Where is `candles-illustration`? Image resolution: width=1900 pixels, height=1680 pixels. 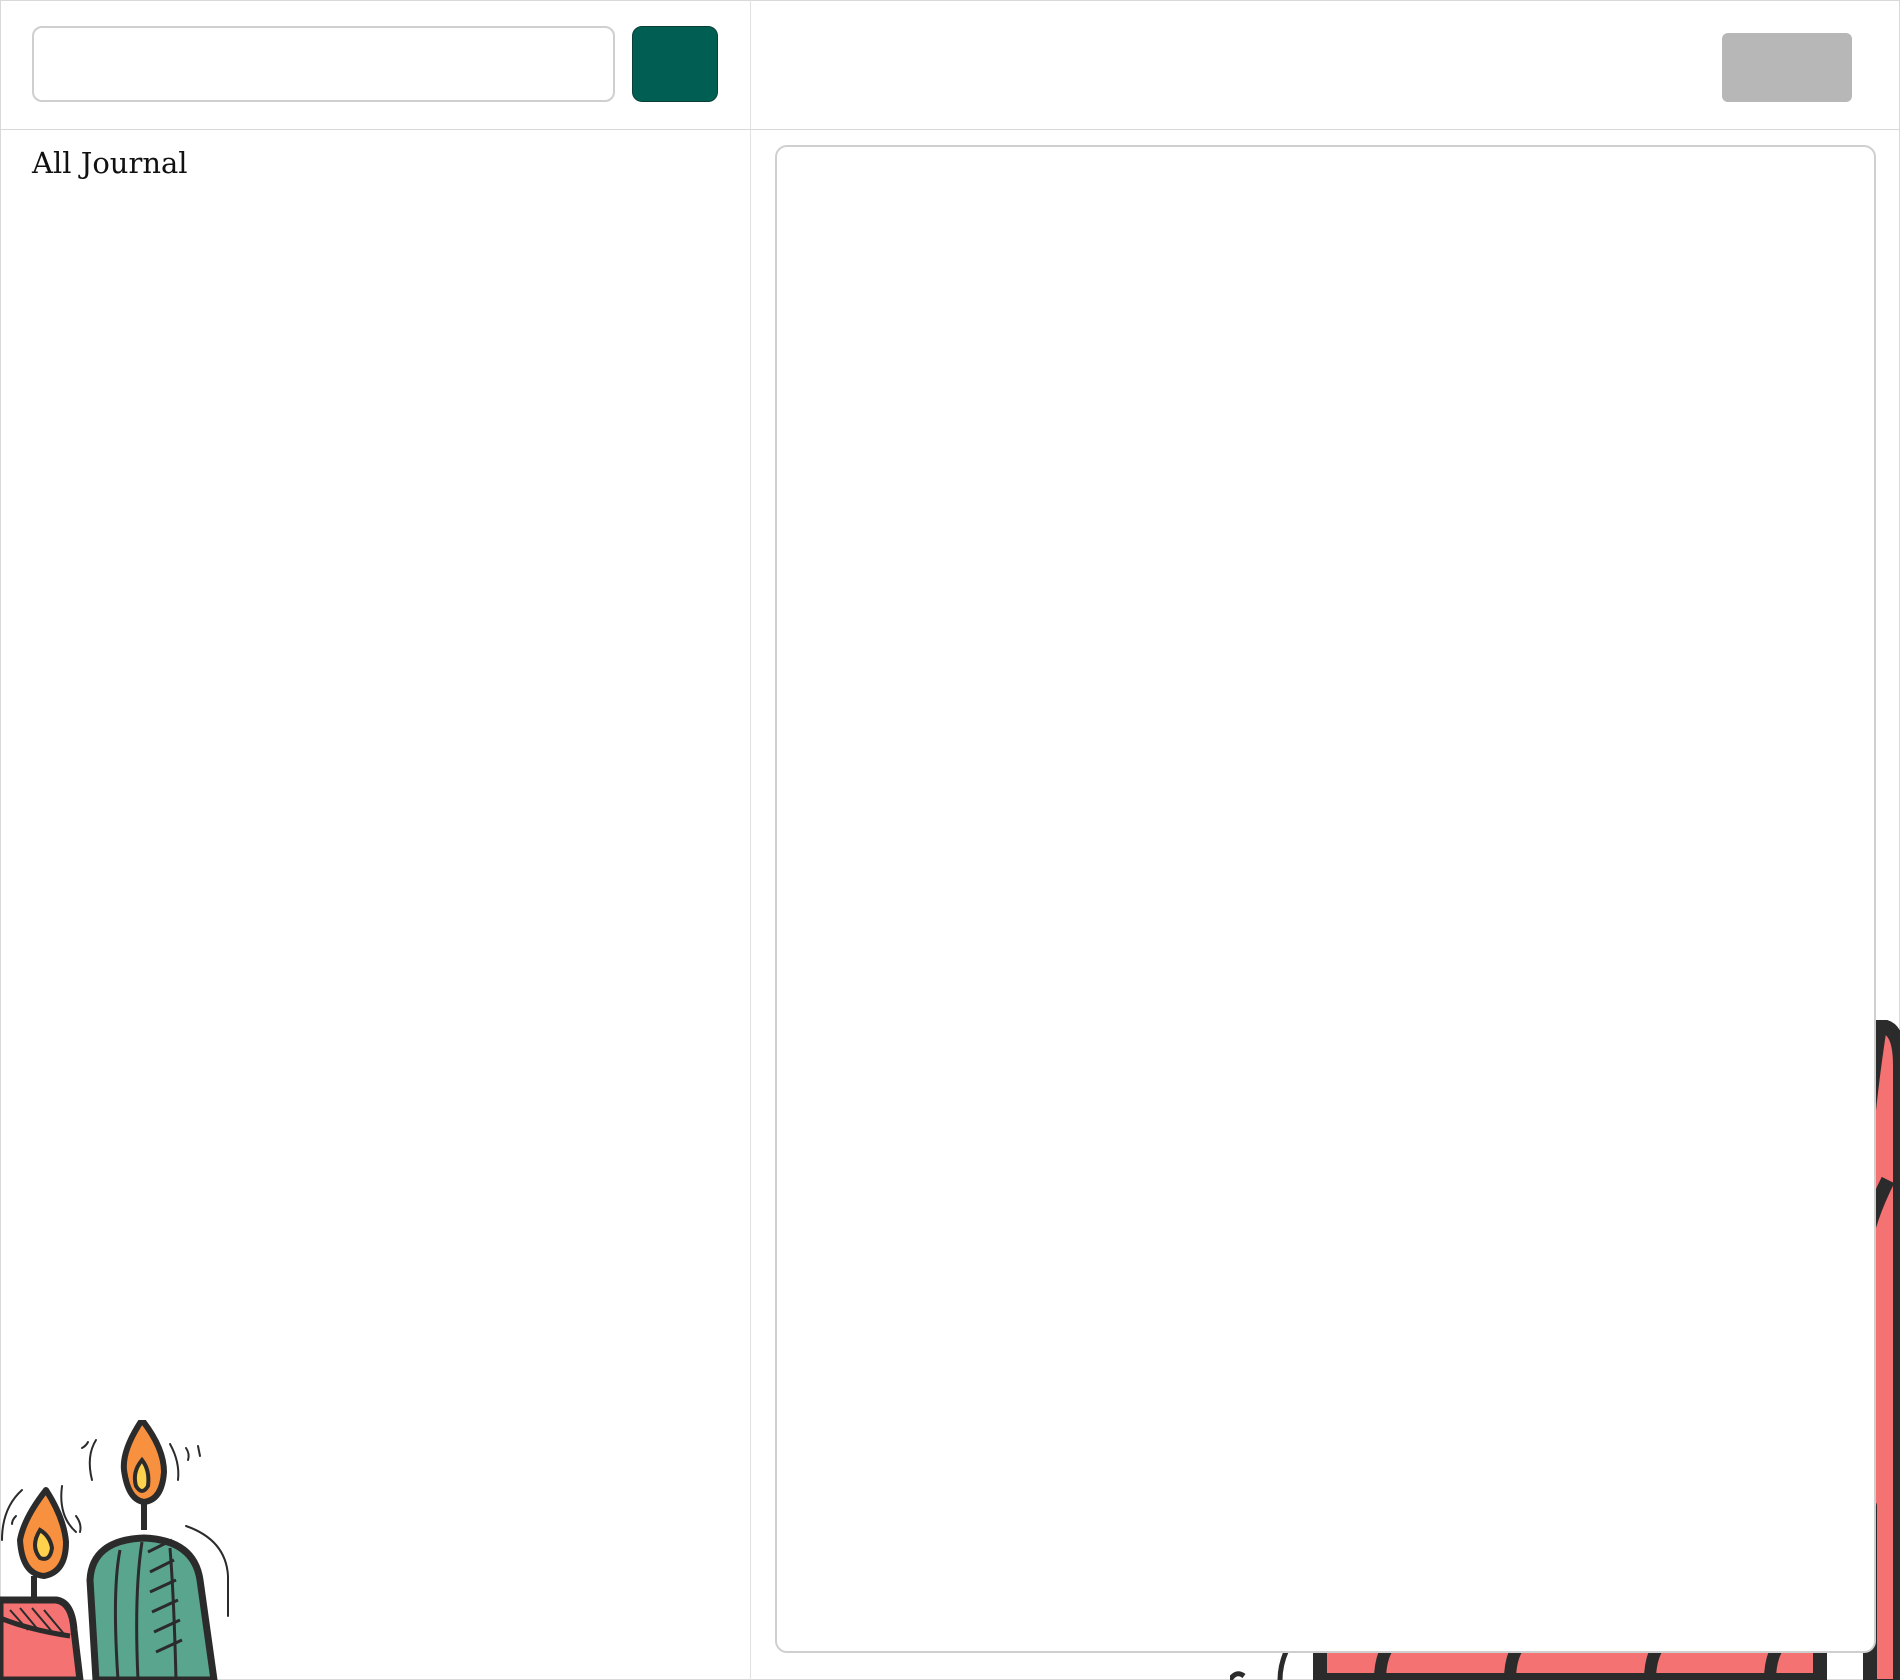
candles-illustration is located at coordinates (114, 1550).